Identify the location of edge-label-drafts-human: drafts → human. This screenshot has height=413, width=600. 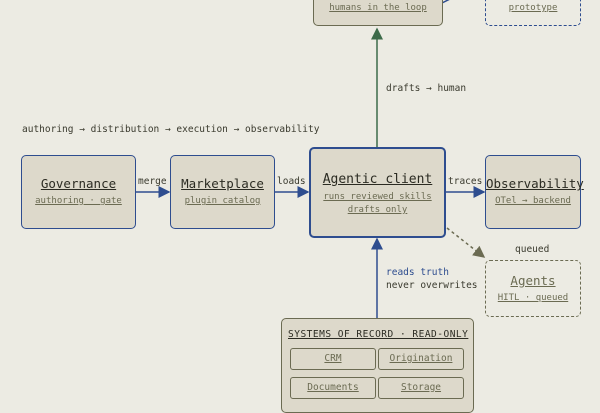
(426, 88).